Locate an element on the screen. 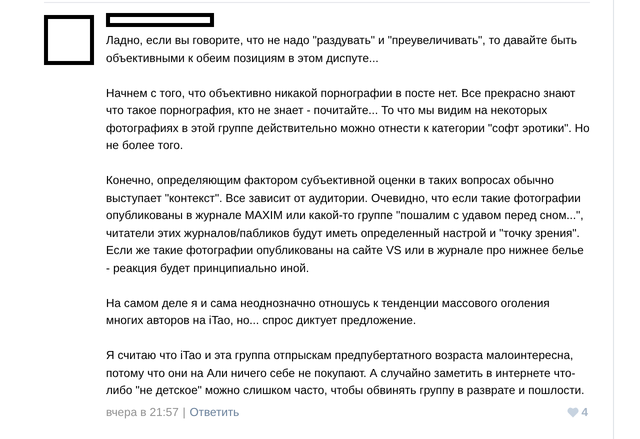  avatar-placeholder is located at coordinates (69, 40).